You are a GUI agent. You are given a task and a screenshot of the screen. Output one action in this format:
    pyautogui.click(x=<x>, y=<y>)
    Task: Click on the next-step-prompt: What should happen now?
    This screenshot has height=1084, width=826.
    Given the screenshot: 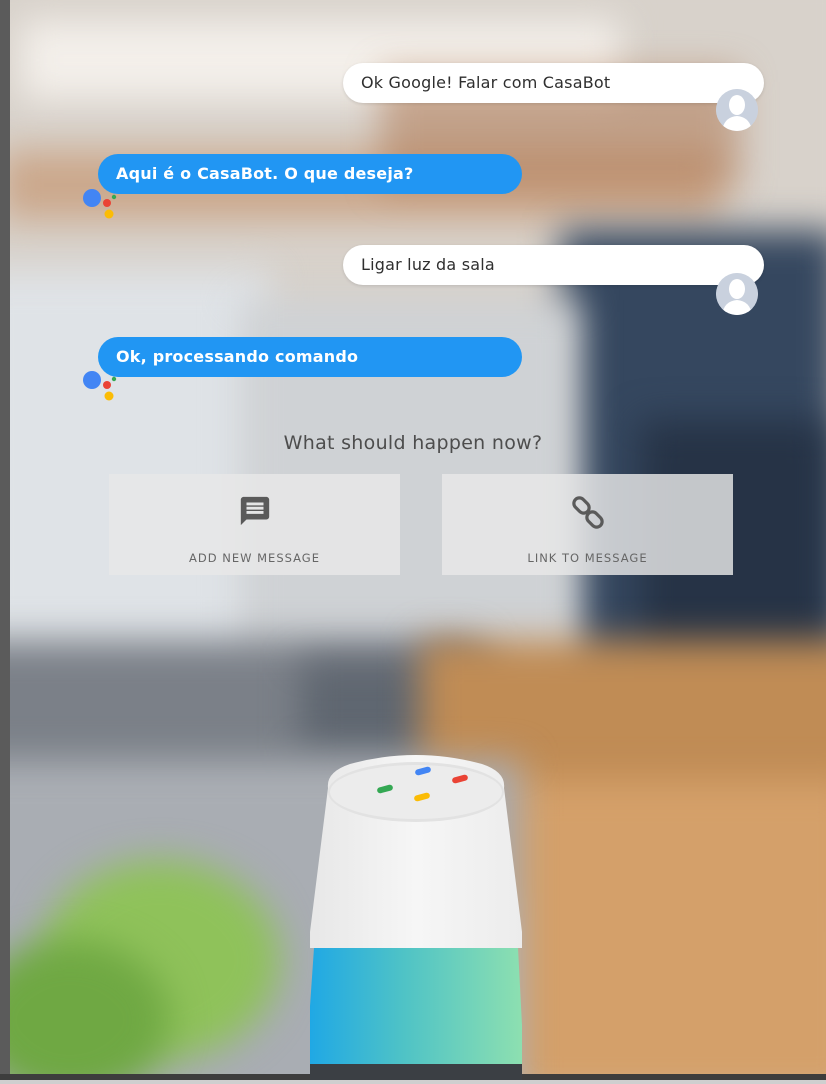 What is the action you would take?
    pyautogui.click(x=413, y=443)
    